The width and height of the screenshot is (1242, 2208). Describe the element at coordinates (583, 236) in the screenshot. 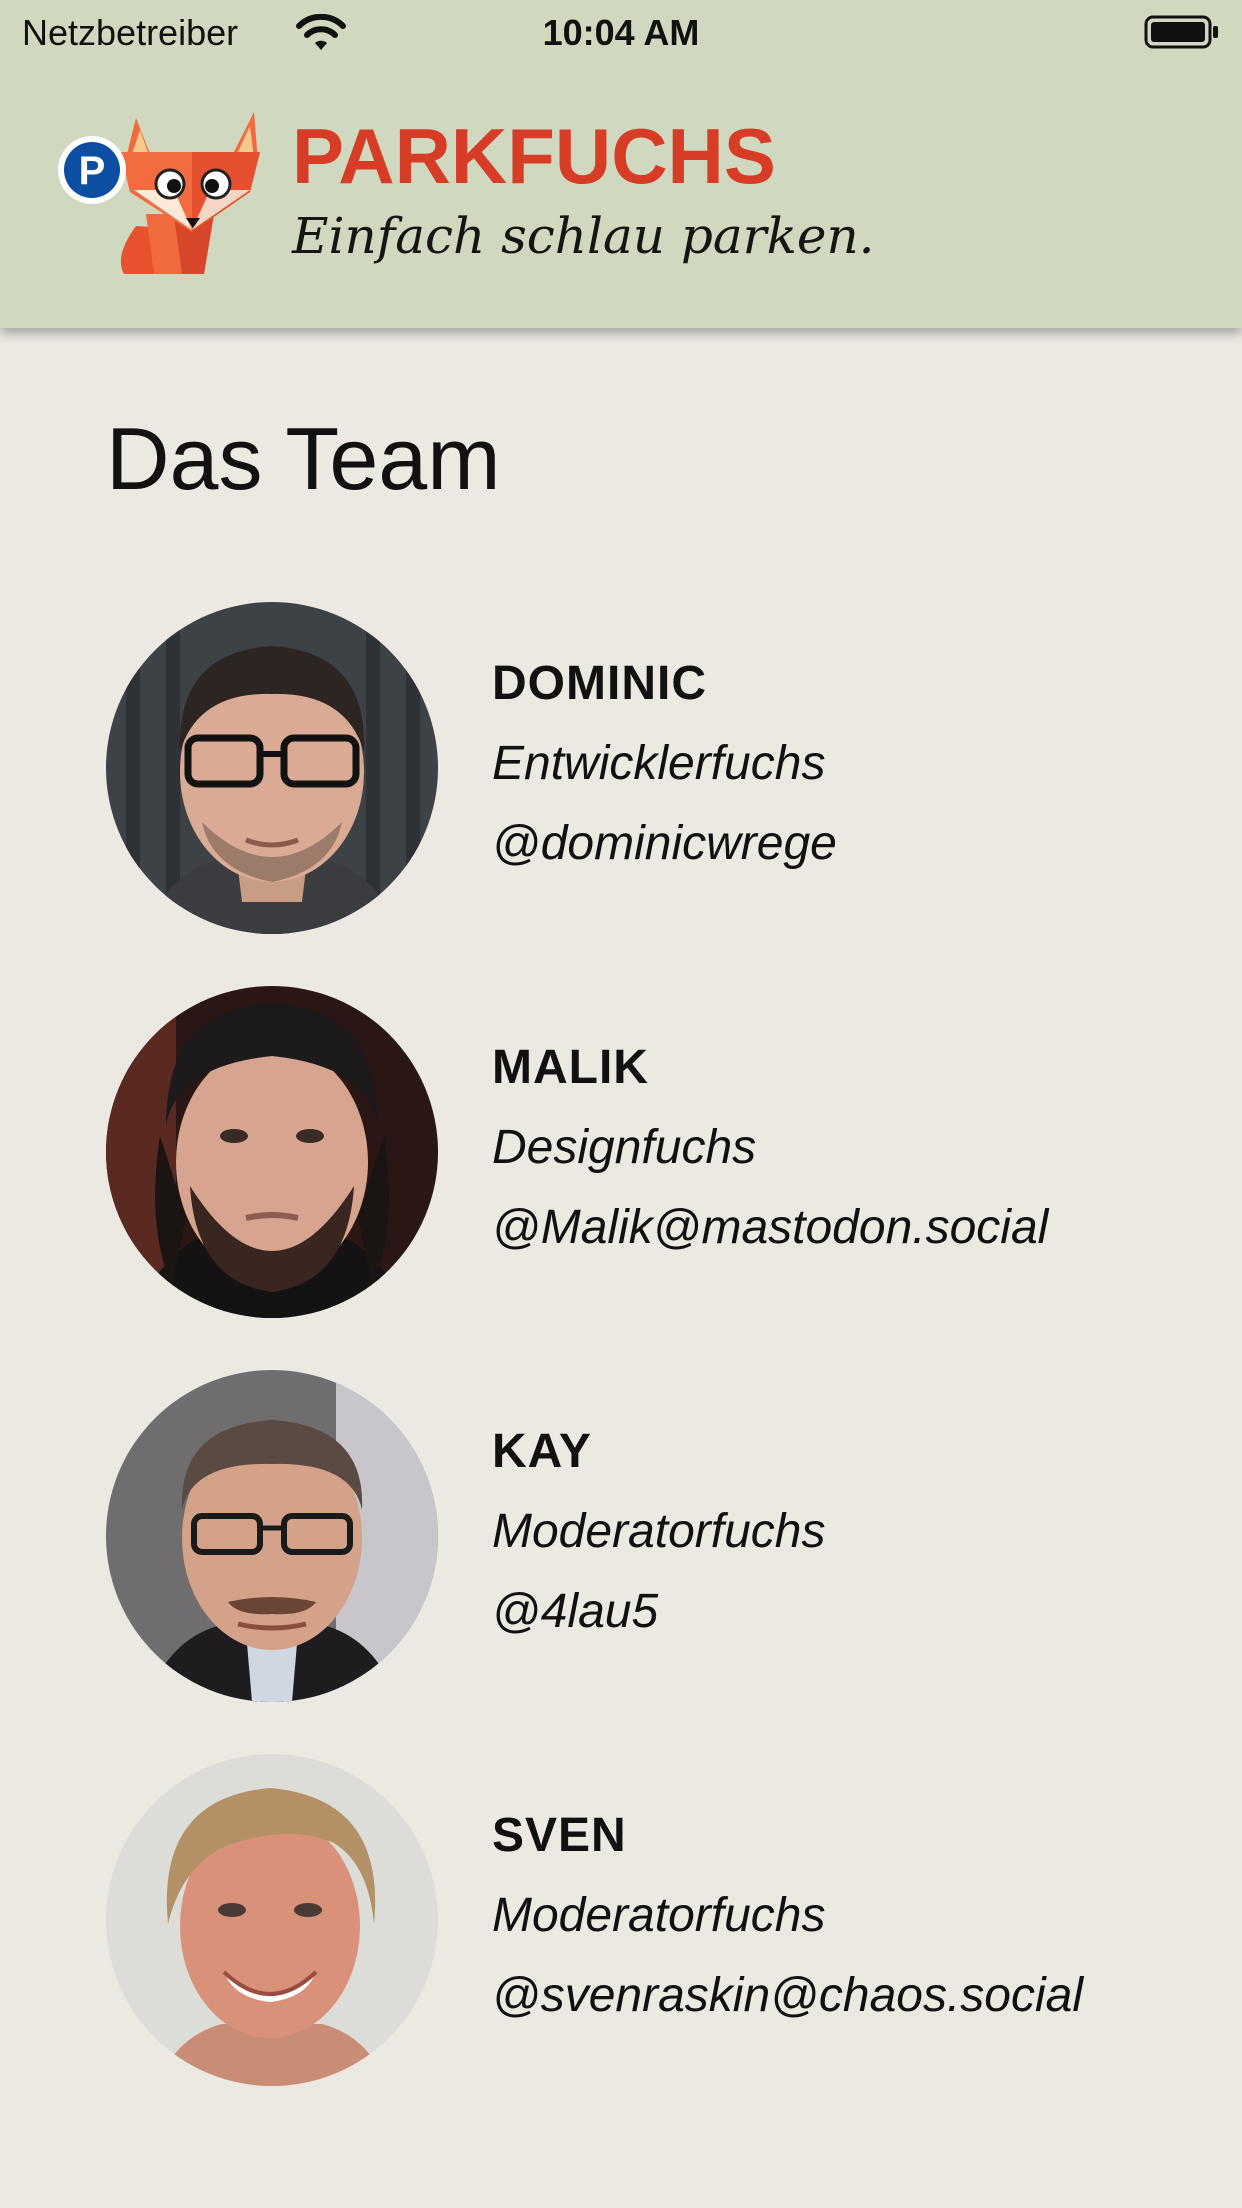

I see `app-tagline: Einfach schlau parken.` at that location.